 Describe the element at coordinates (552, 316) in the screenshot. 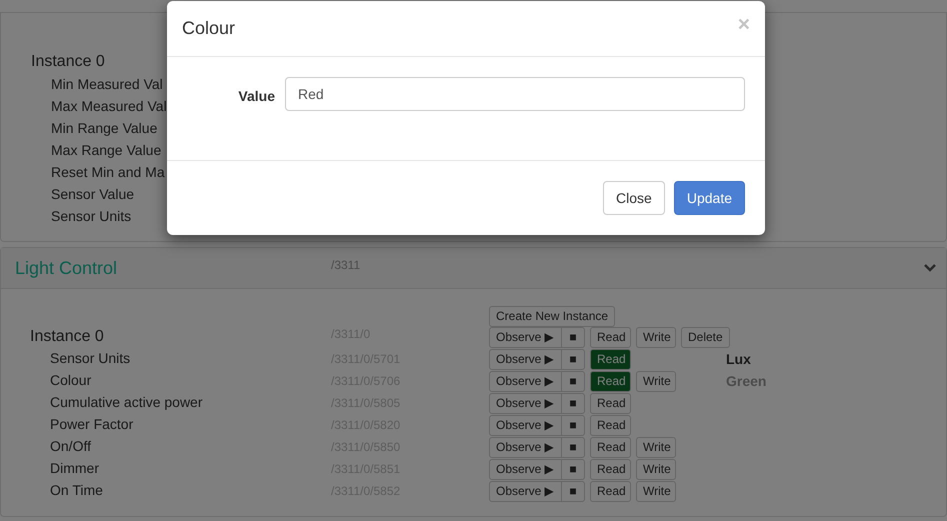

I see `create-instance-button: Create New Instance` at that location.